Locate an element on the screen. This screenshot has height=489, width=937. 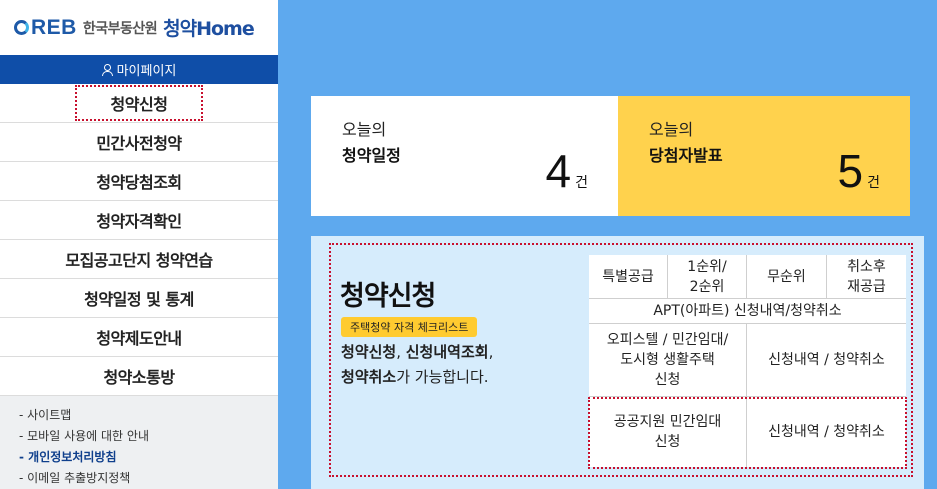
privacy-policy-link: - 개인정보처리방침 is located at coordinates (148, 457).